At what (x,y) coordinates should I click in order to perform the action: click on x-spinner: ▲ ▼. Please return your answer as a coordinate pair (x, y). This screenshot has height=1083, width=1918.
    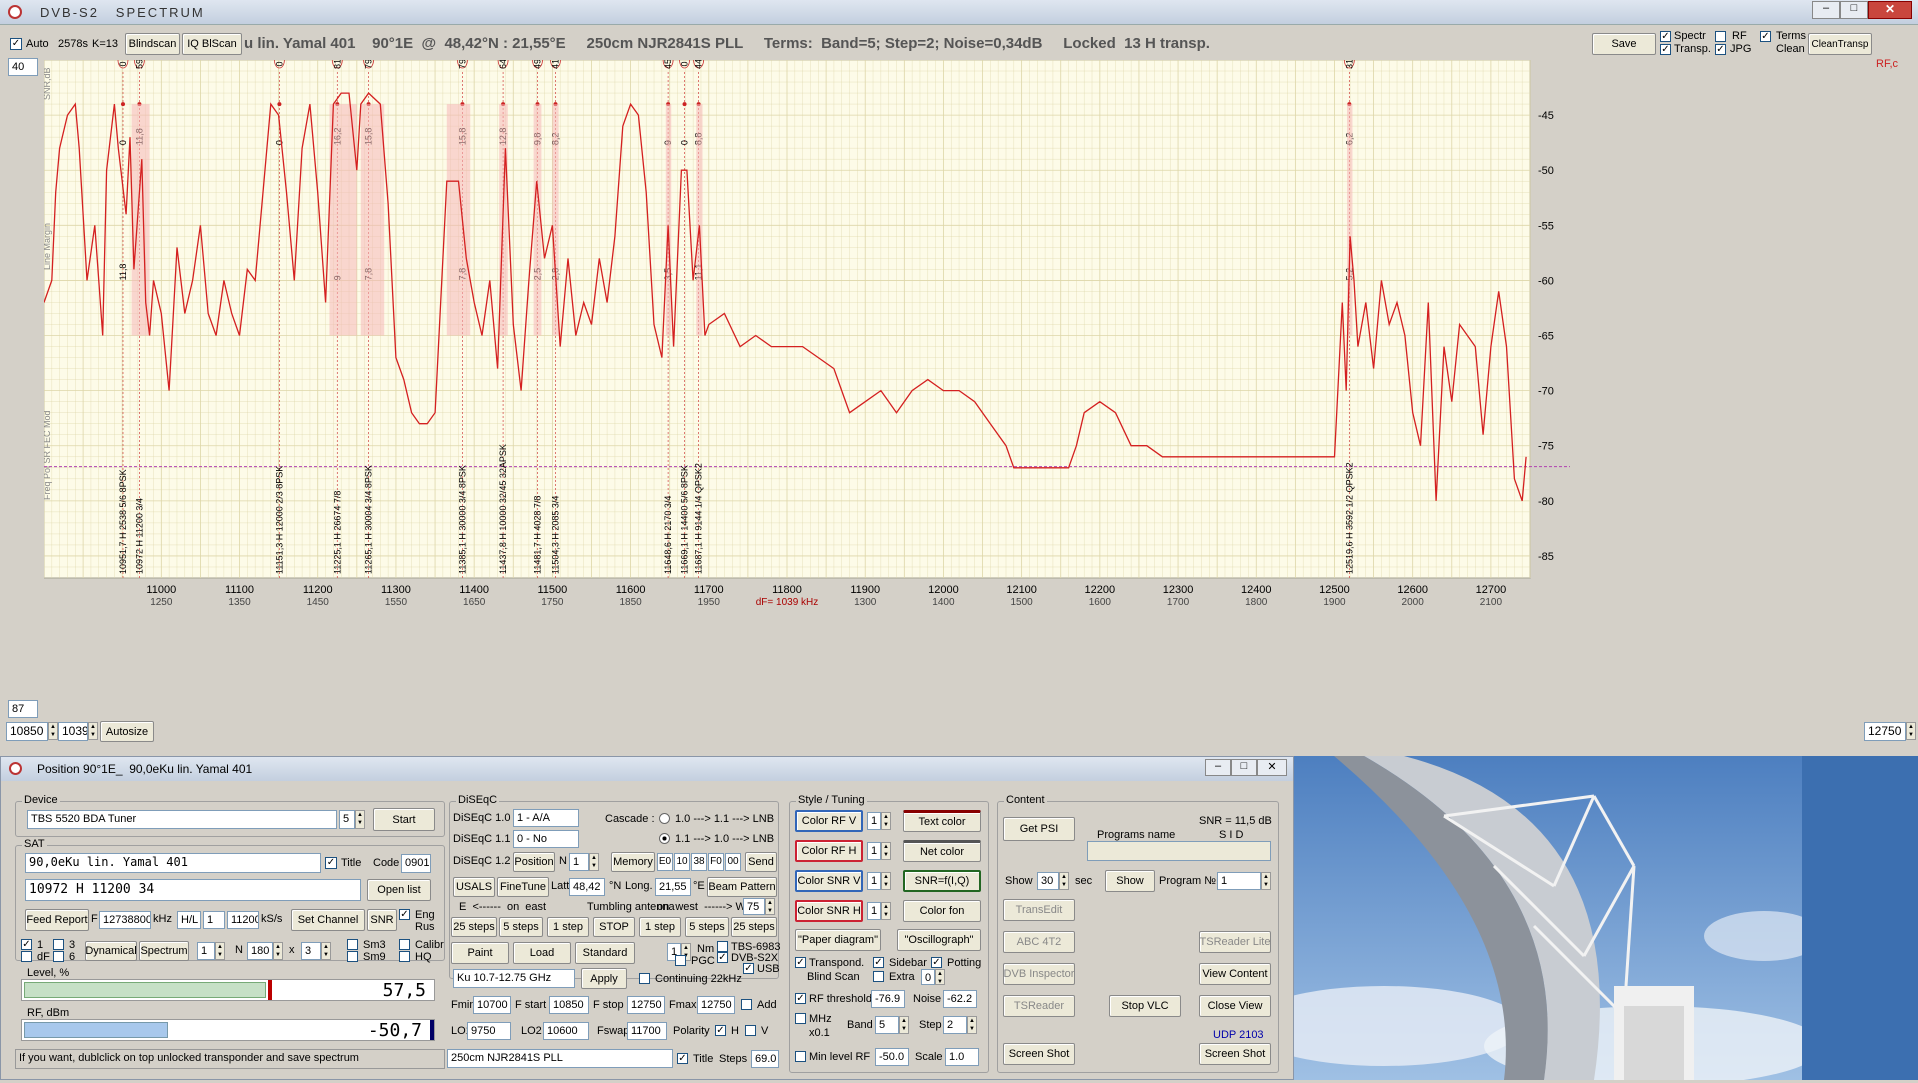
    Looking at the image, I should click on (326, 951).